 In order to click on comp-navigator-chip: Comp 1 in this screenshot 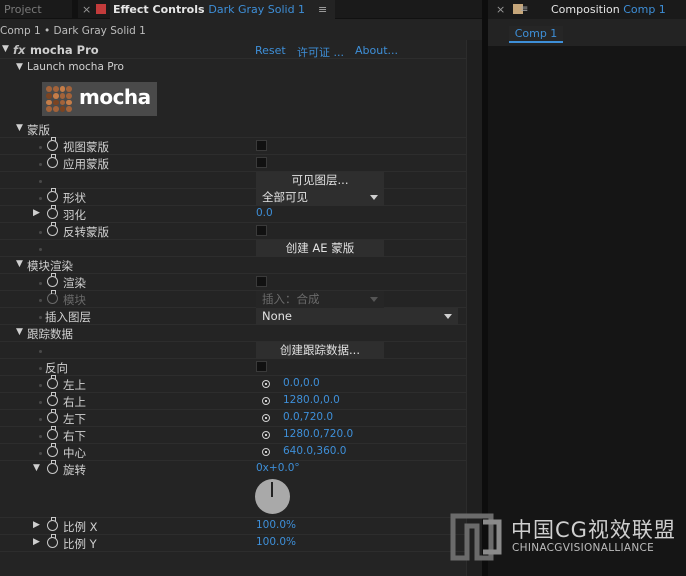, I will do `click(536, 34)`.